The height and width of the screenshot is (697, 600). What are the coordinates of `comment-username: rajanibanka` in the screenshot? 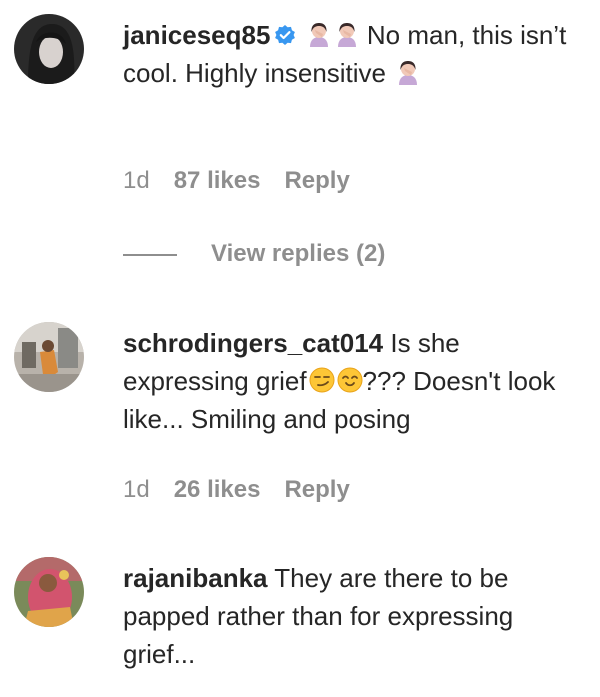 It's located at (195, 578).